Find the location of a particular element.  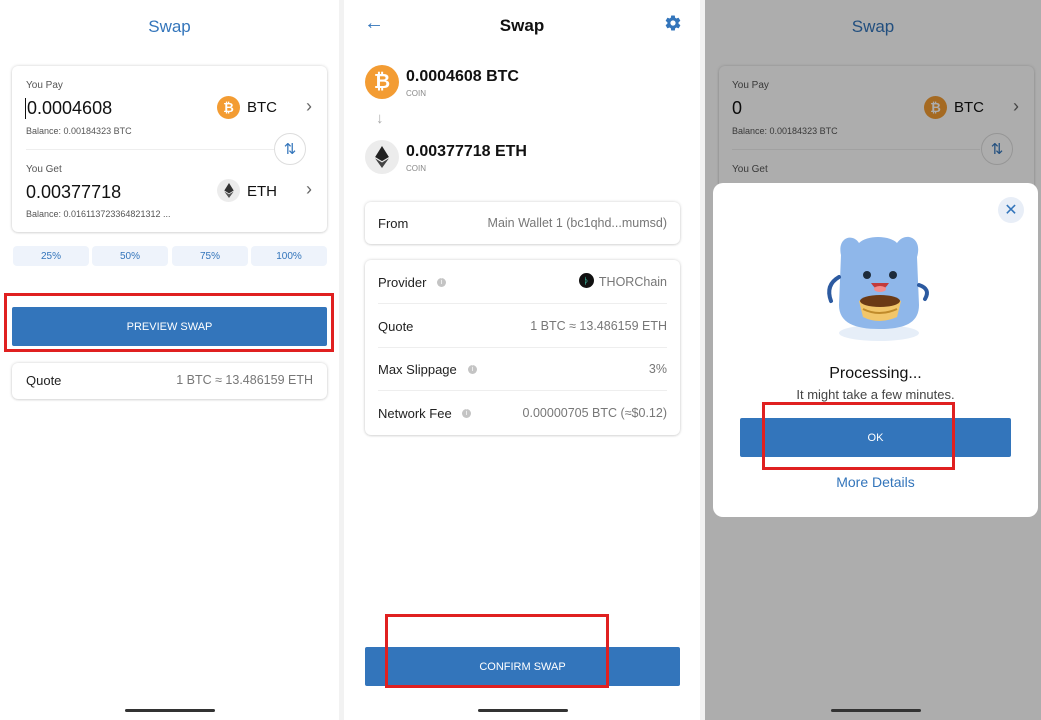

percent-25-button: 25% is located at coordinates (51, 256).